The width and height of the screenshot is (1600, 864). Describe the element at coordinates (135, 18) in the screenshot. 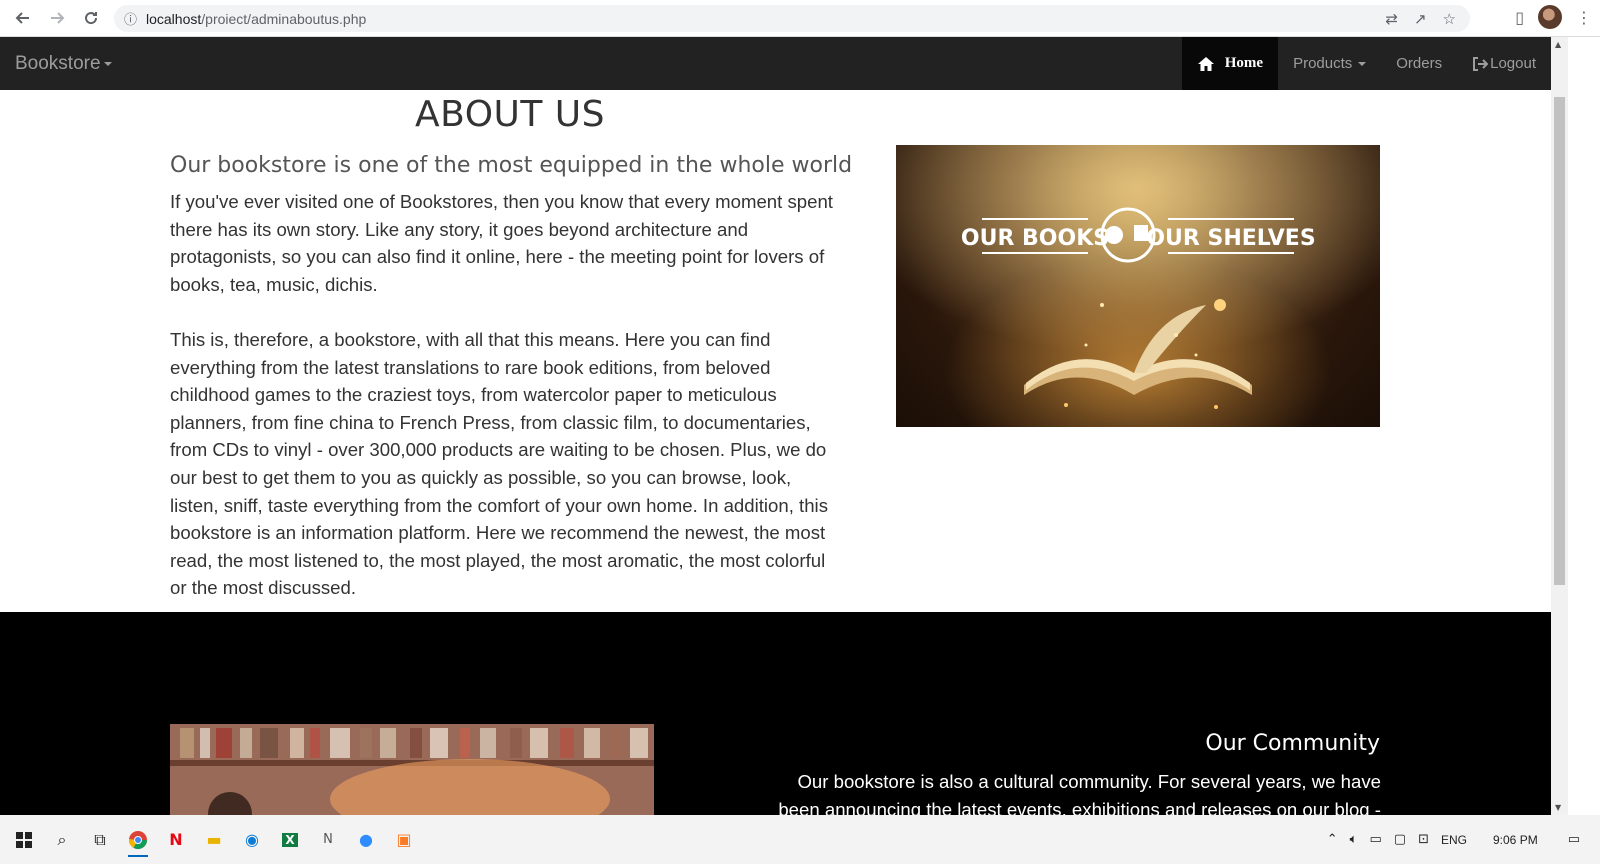

I see `site-info-icon: ⓘ` at that location.